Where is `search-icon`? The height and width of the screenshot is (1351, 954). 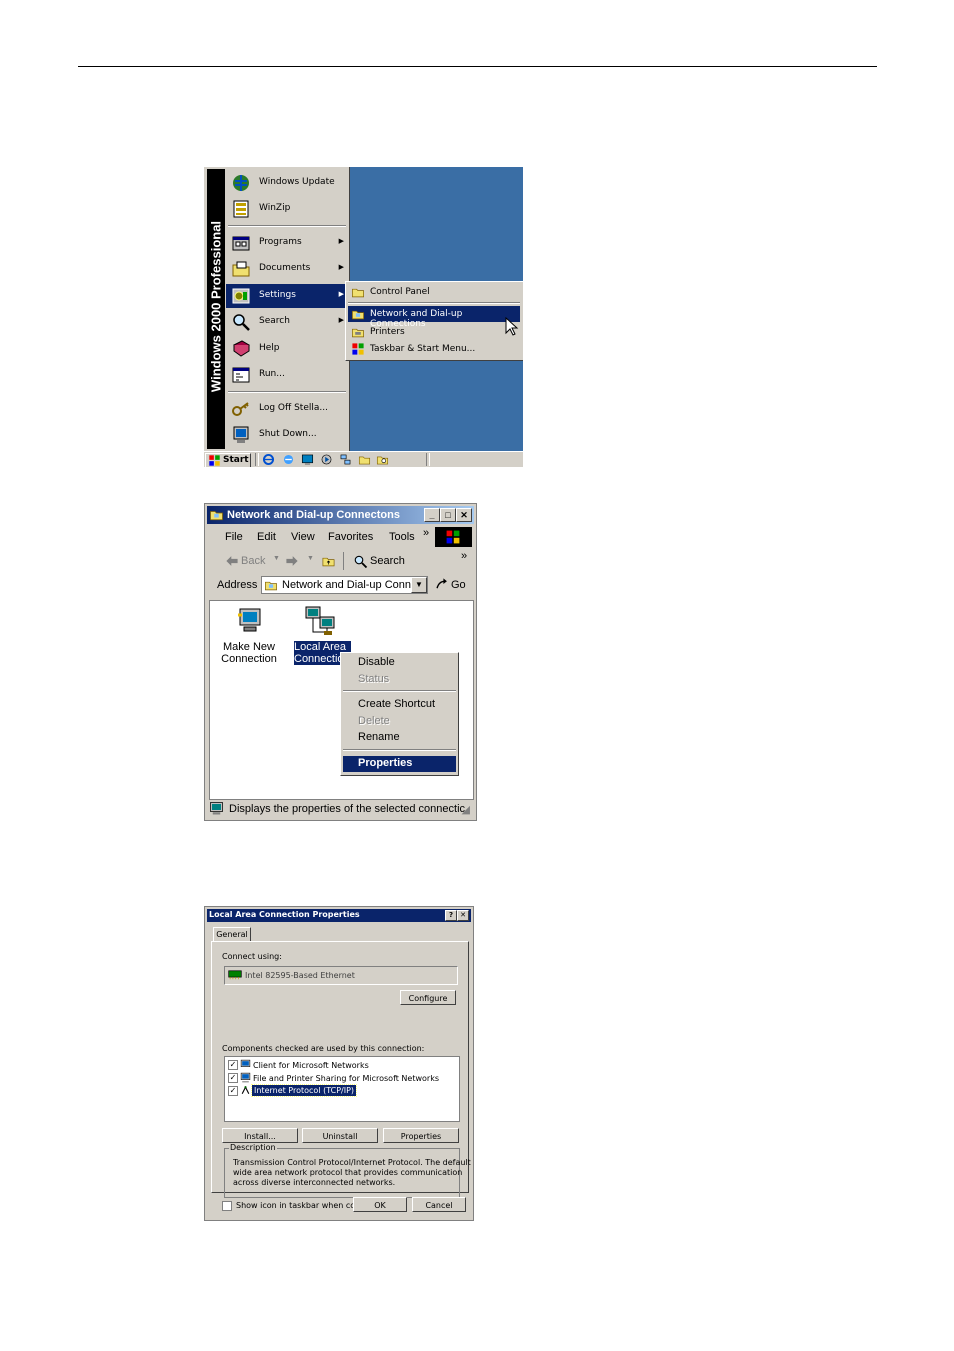 search-icon is located at coordinates (241, 322).